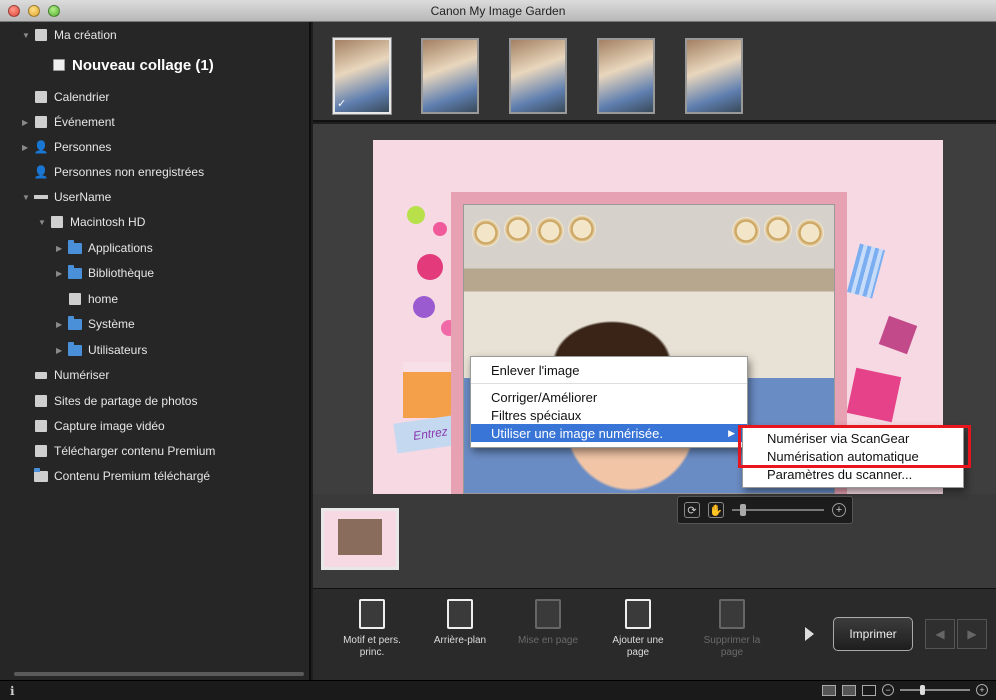 Image resolution: width=996 pixels, height=700 pixels. I want to click on sidebar-item-capture-video: Capture image vidéo, so click(99, 426).